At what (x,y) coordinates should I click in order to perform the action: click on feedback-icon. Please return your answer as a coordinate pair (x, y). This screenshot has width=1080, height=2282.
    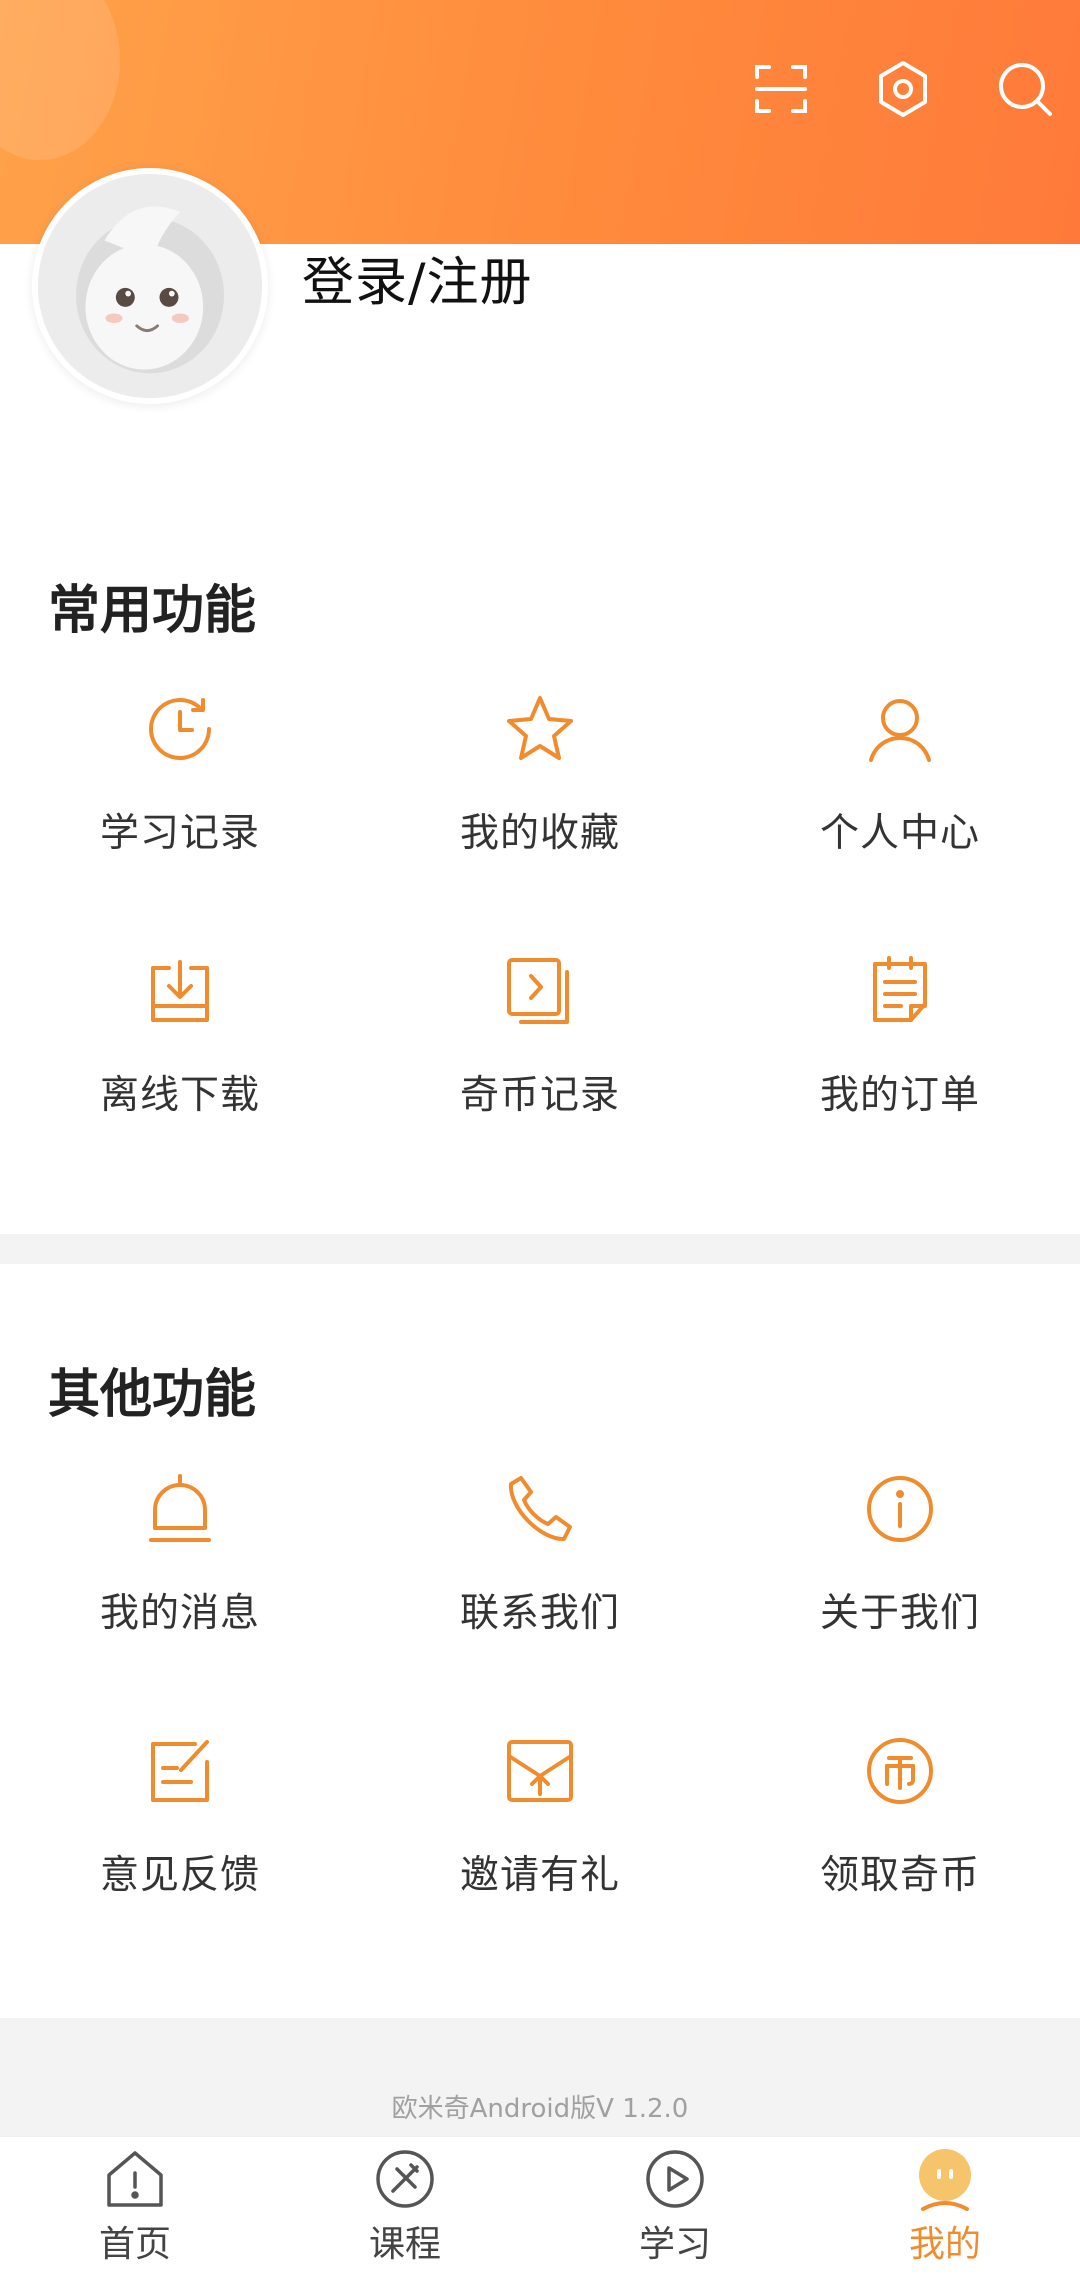
    Looking at the image, I should click on (180, 1771).